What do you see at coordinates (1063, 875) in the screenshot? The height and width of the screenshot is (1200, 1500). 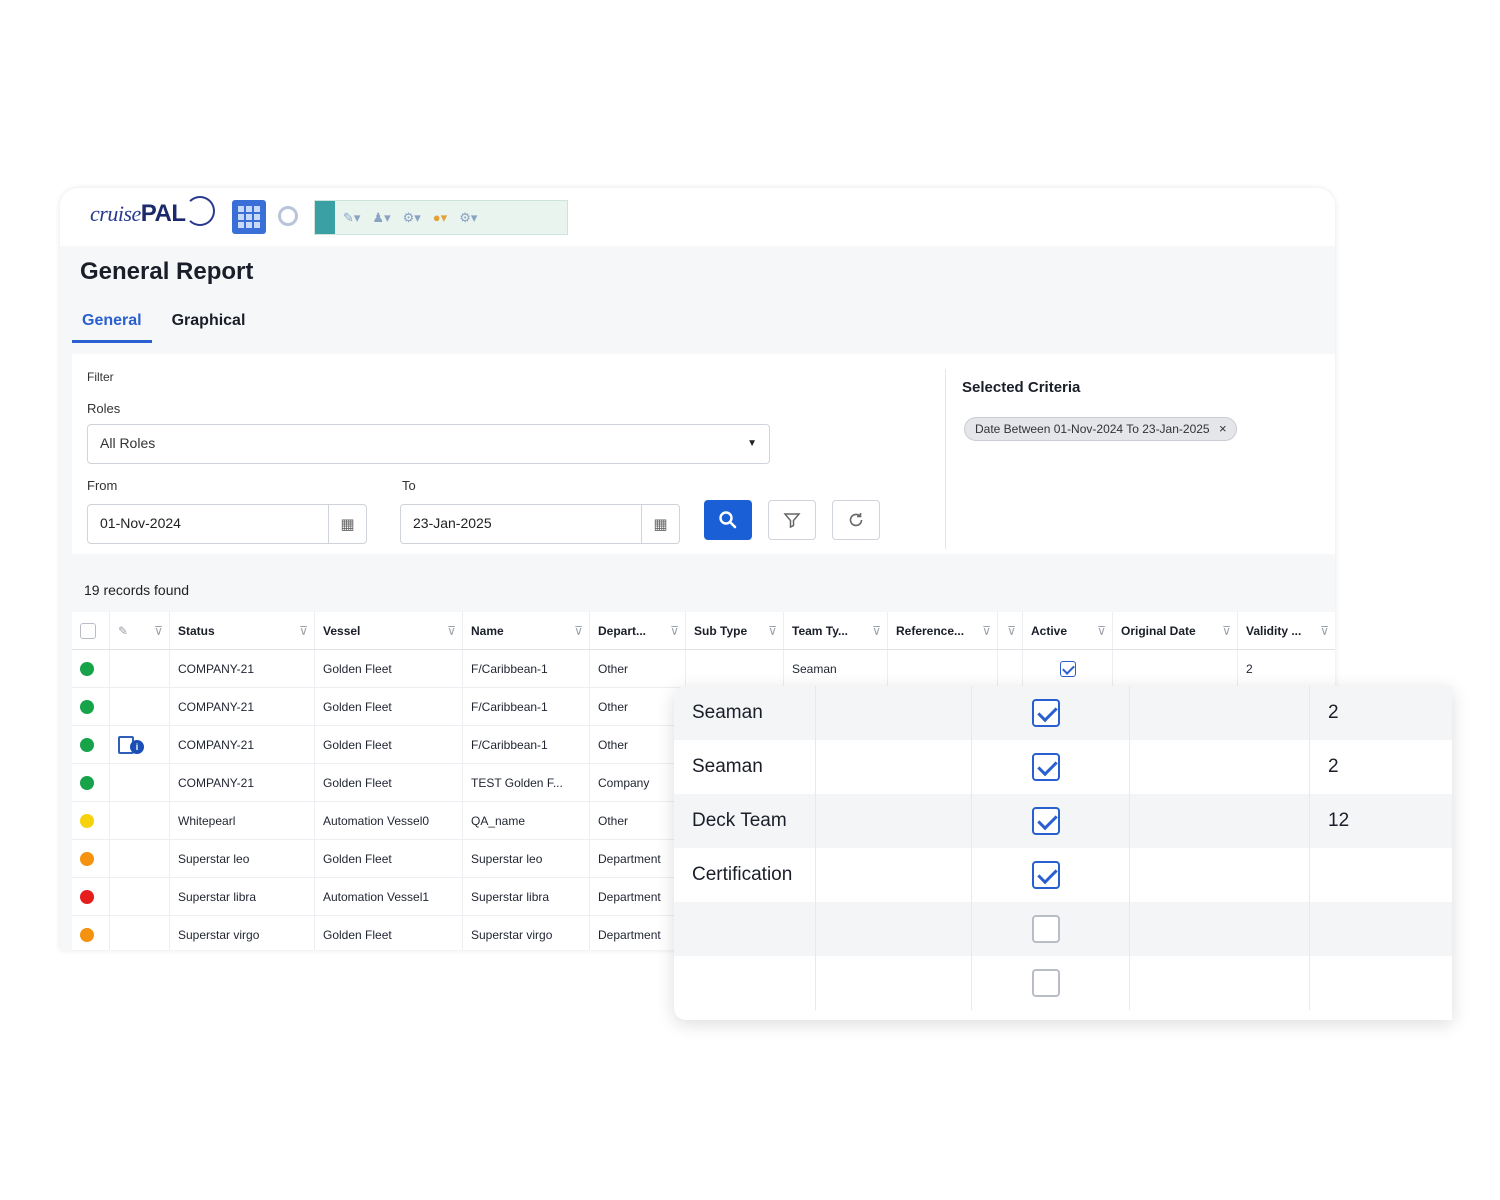 I see `zoomed-row: Certification` at bounding box center [1063, 875].